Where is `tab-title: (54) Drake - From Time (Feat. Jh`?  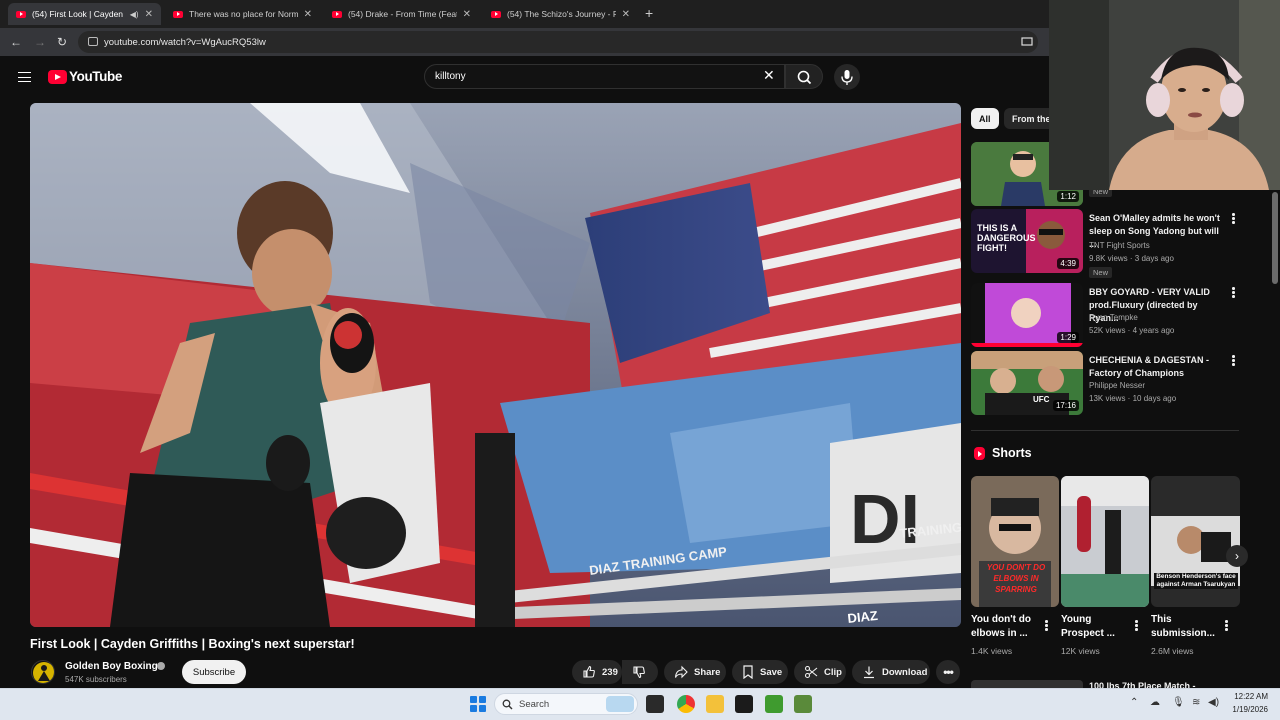 tab-title: (54) Drake - From Time (Feat. Jh is located at coordinates (402, 14).